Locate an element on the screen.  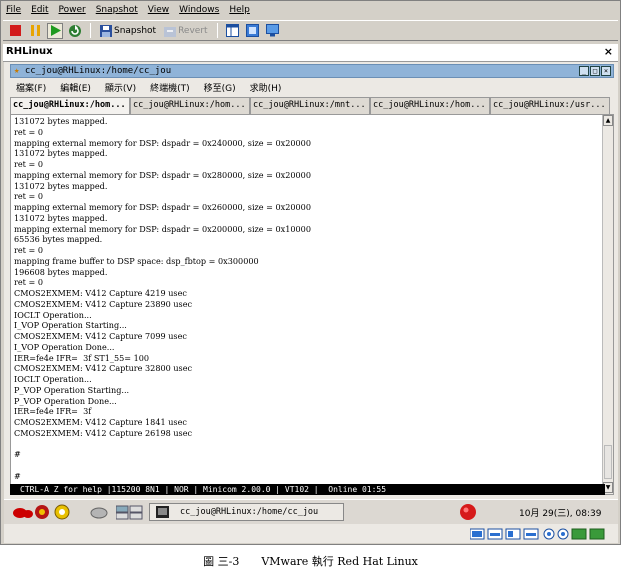
menu-help: Help is located at coordinates (239, 10).